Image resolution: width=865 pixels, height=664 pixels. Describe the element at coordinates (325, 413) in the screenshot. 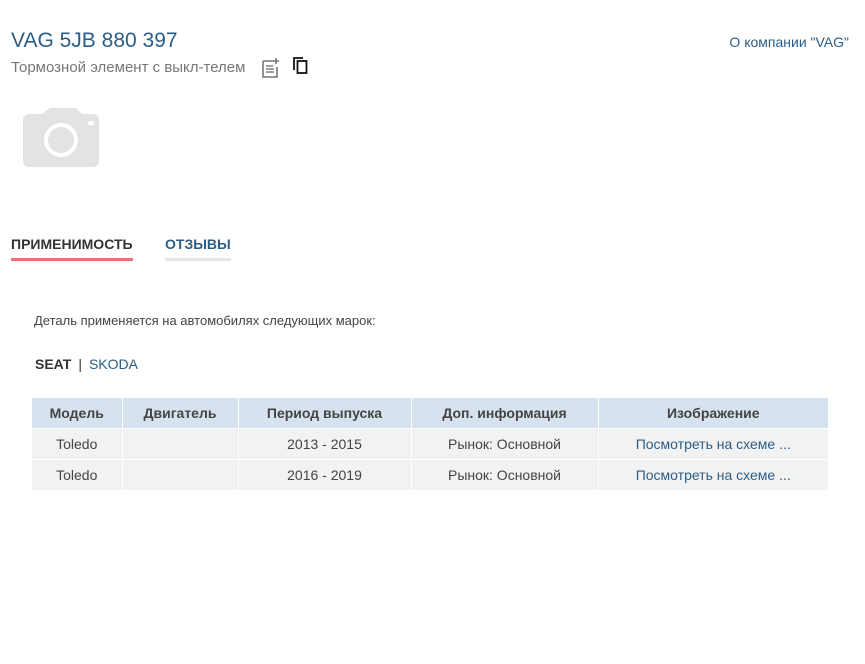

I see `column-header-period: Период выпуска` at that location.